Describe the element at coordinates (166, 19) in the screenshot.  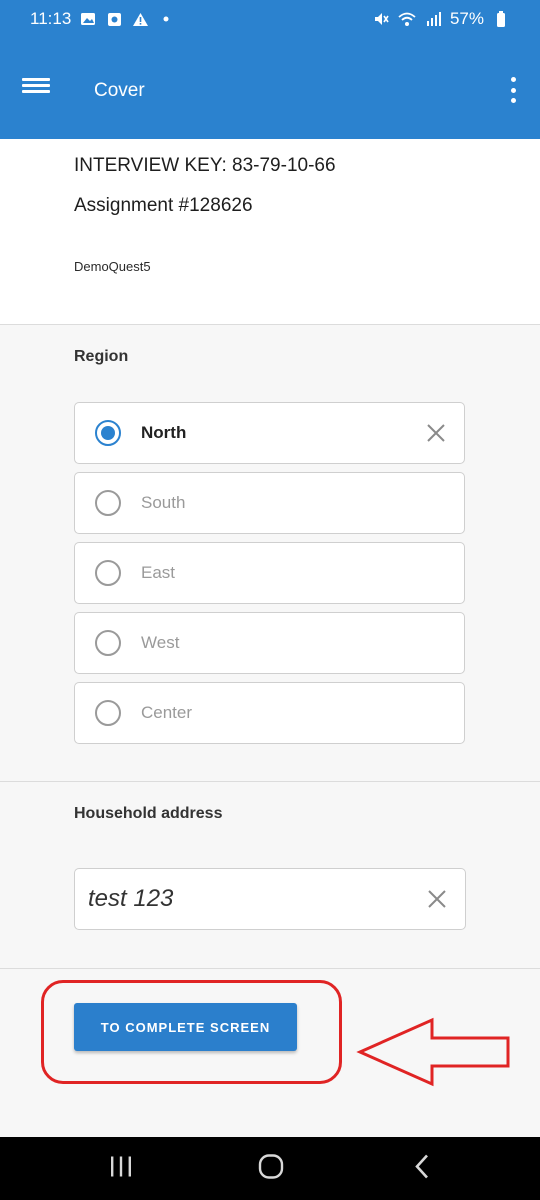
I see `dot-icon` at that location.